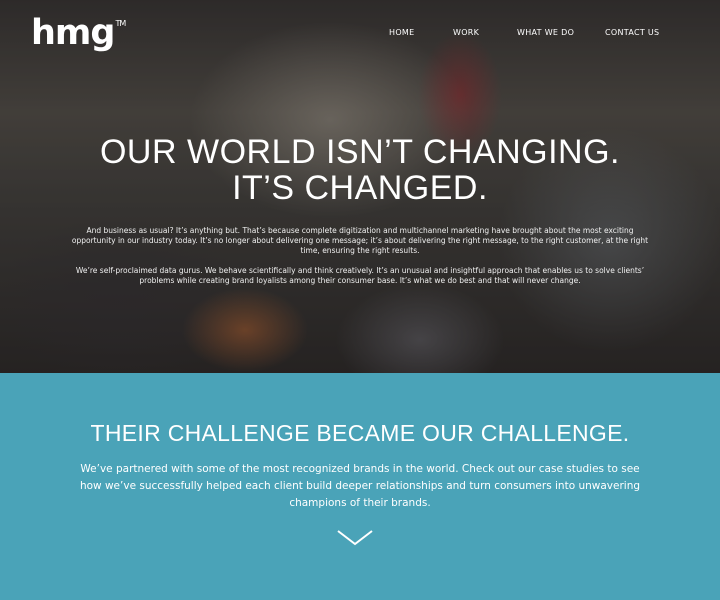 The image size is (720, 600). What do you see at coordinates (355, 538) in the screenshot?
I see `chevron-down-icon` at bounding box center [355, 538].